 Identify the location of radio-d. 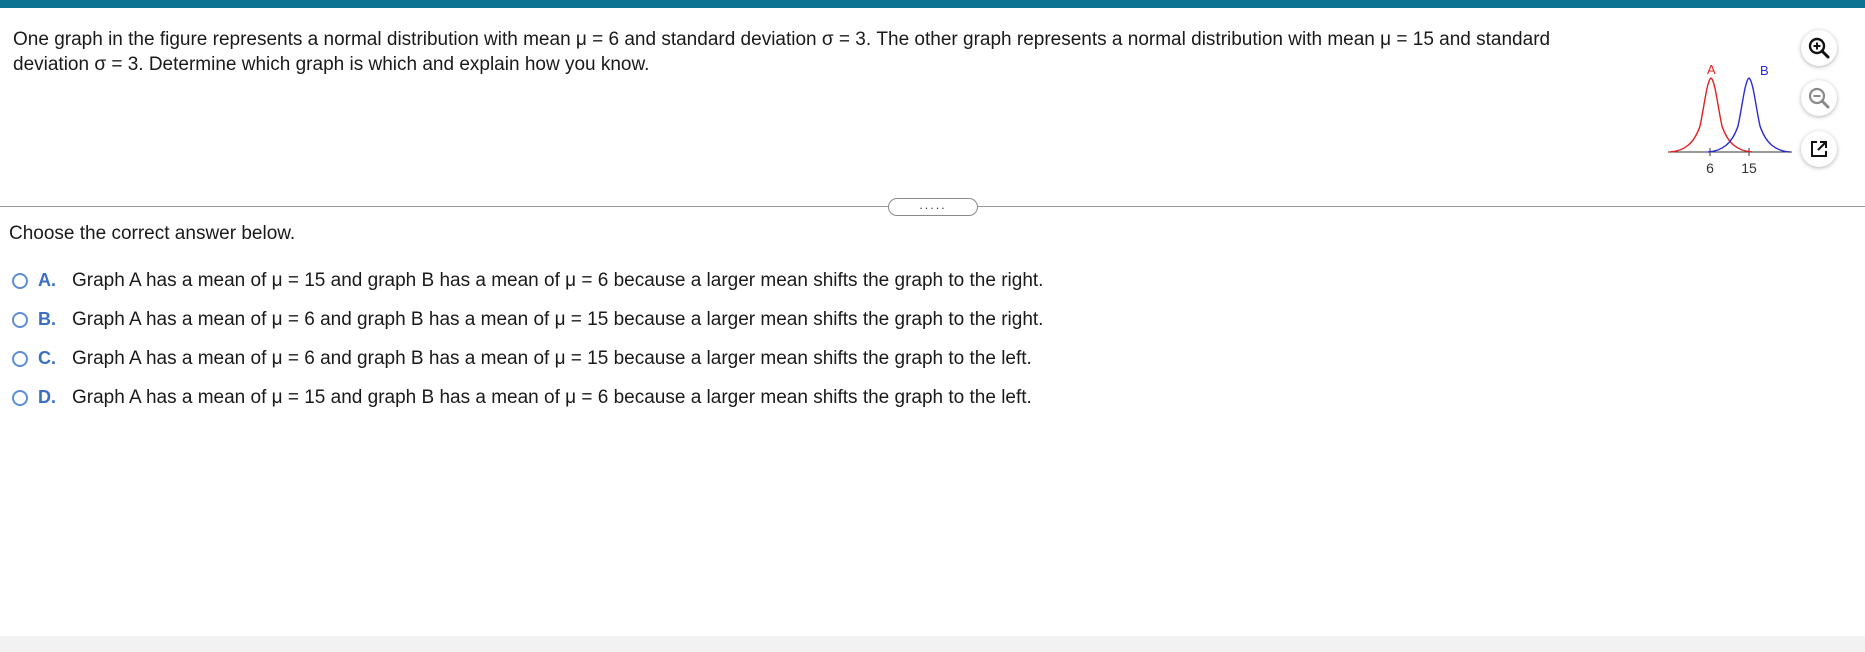
(20, 397).